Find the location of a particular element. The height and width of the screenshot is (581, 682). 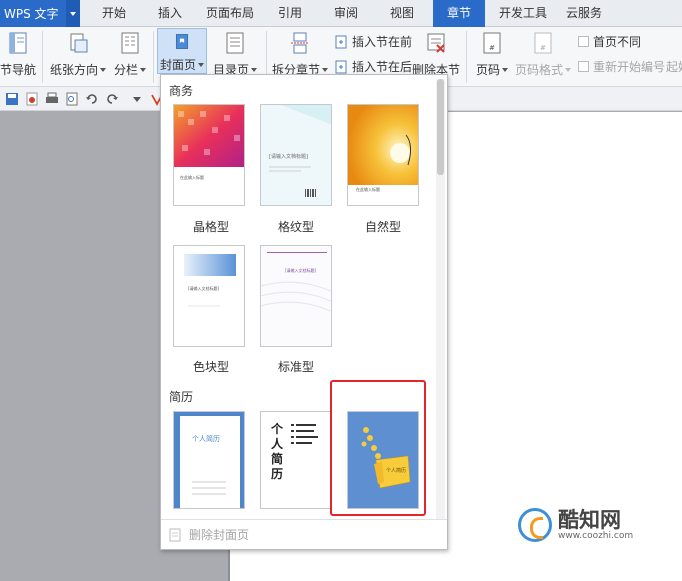

page-number-format-label: 页码格式 is located at coordinates (538, 70).